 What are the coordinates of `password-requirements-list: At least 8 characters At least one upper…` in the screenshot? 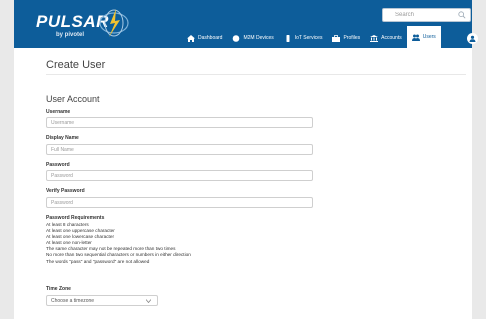 It's located at (118, 243).